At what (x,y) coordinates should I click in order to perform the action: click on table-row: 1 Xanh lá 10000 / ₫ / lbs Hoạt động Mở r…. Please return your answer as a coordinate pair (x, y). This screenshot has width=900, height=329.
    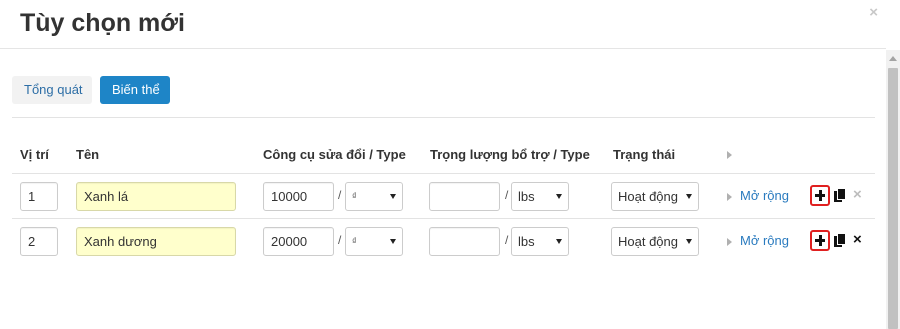
    Looking at the image, I should click on (443, 196).